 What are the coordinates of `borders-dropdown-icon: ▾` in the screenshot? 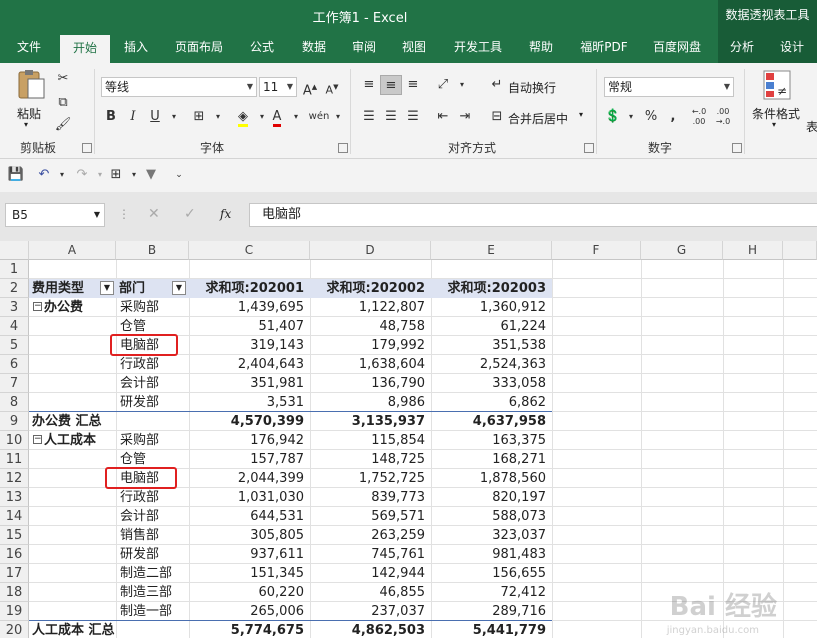 It's located at (218, 117).